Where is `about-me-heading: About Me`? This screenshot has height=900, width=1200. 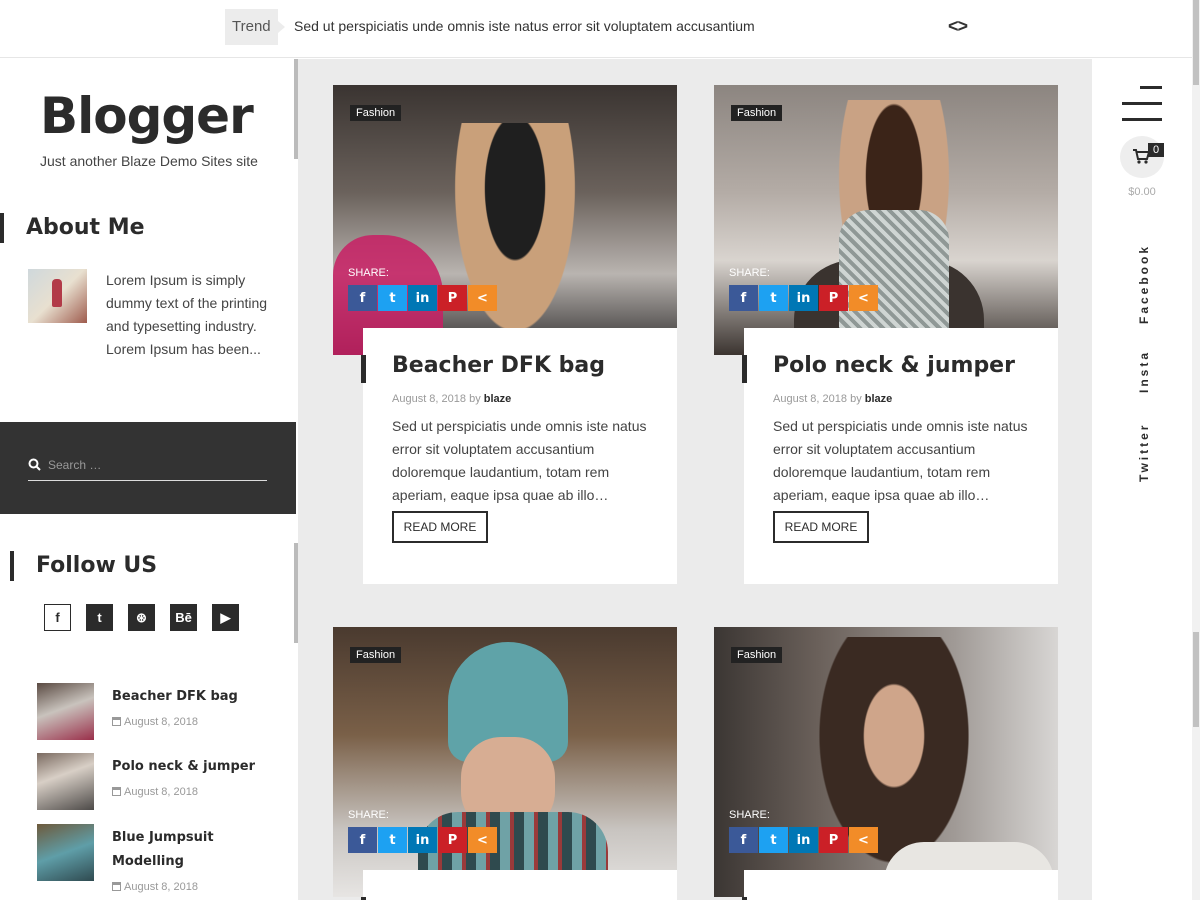 about-me-heading: About Me is located at coordinates (72, 228).